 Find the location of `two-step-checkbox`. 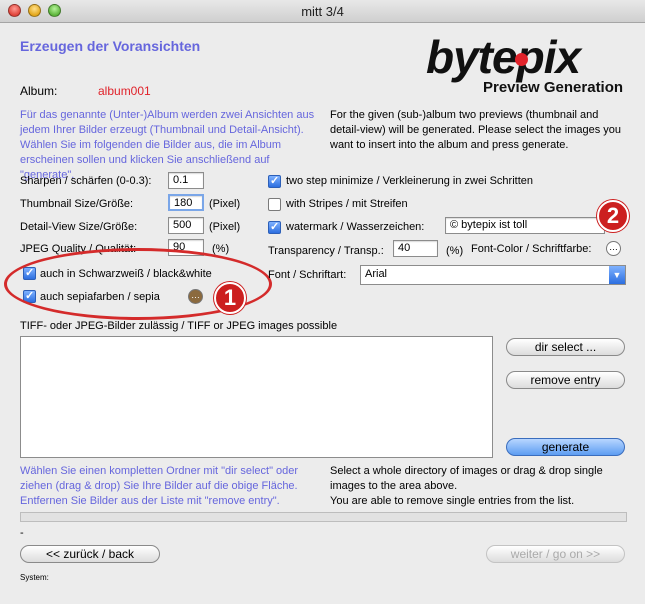

two-step-checkbox is located at coordinates (274, 181).